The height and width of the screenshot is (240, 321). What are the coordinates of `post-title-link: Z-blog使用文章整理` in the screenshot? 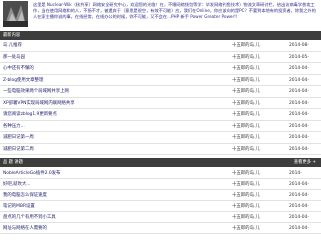 It's located at (23, 80).